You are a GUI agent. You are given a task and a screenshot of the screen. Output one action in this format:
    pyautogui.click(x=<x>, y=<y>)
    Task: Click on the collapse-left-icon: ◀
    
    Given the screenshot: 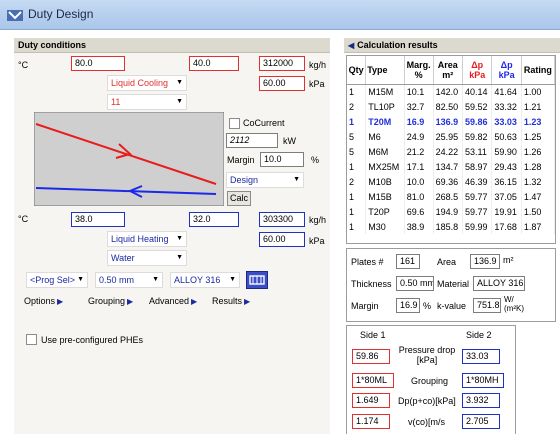 What is the action you would take?
    pyautogui.click(x=351, y=45)
    